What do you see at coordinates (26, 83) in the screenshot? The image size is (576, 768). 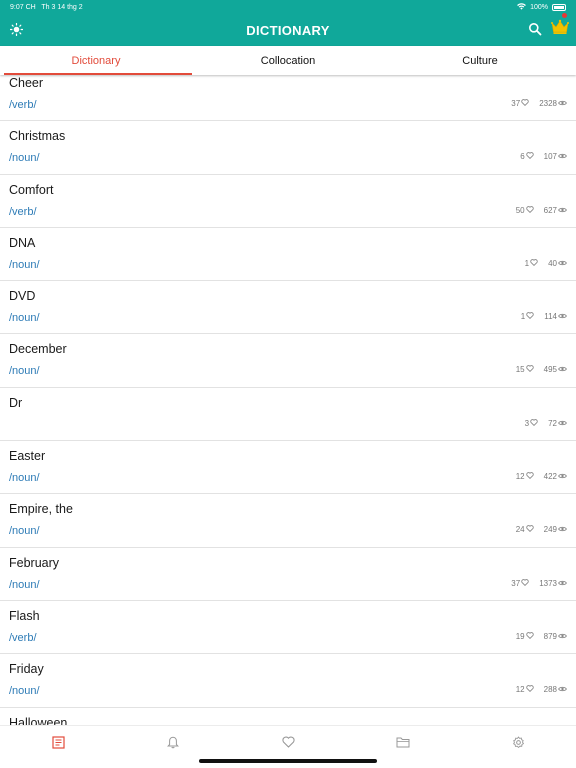 I see `entry-word: Cheer` at bounding box center [26, 83].